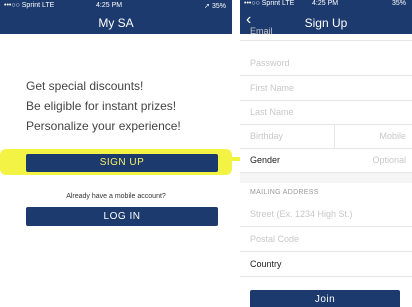 This screenshot has height=307, width=412. I want to click on country-field: Country, so click(326, 264).